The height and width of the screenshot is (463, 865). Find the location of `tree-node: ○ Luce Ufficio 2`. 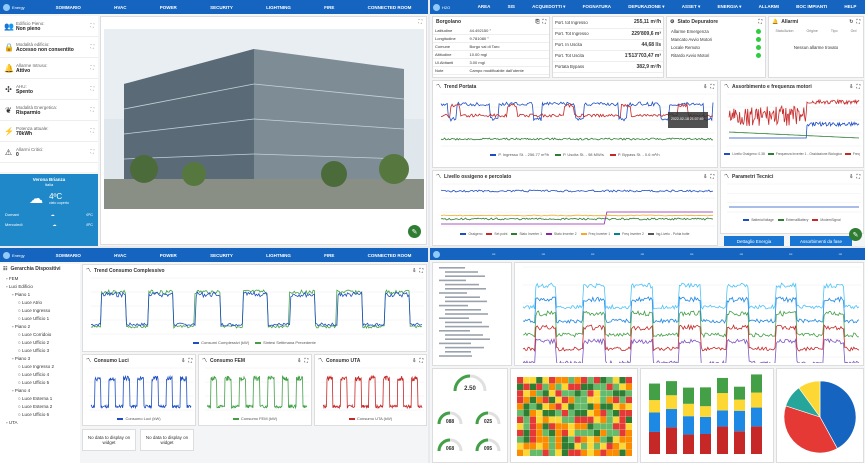

tree-node: ○ Luce Ufficio 2 is located at coordinates (43, 342).